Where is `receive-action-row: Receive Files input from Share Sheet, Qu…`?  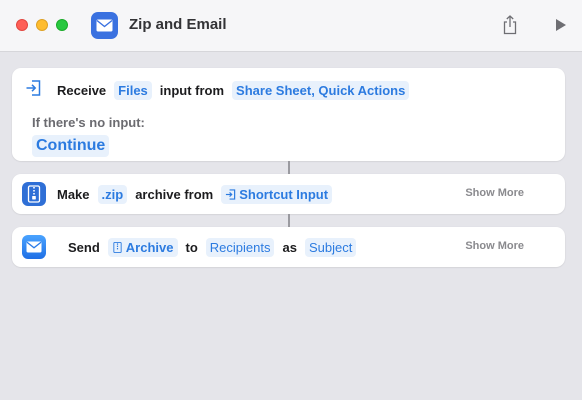
receive-action-row: Receive Files input from Share Sheet, Qu… is located at coordinates (237, 90).